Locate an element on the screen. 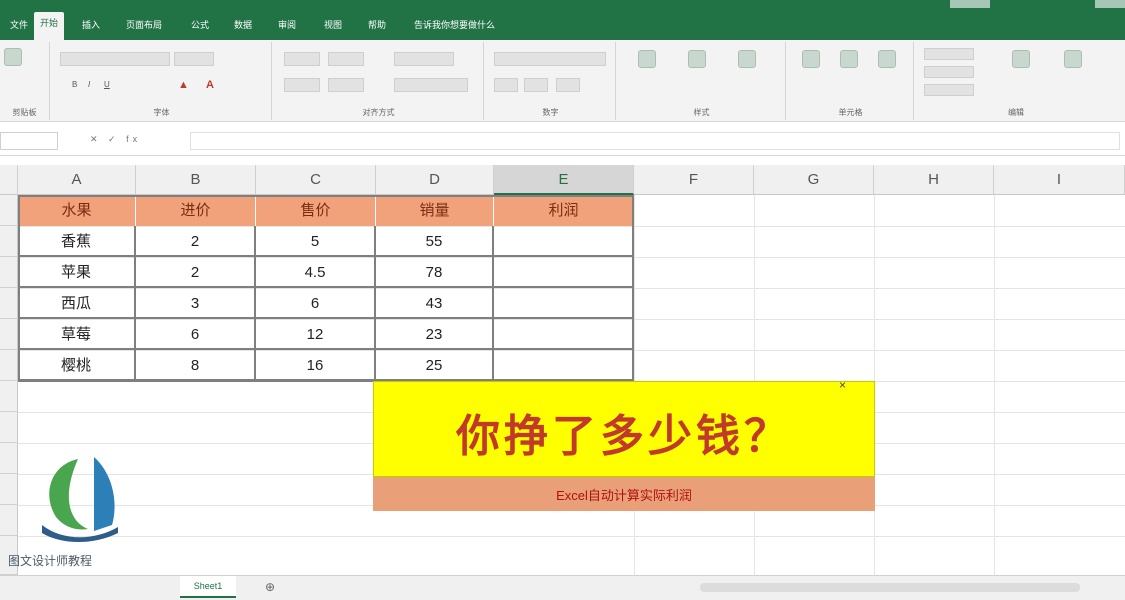  paste-icon is located at coordinates (13, 57).